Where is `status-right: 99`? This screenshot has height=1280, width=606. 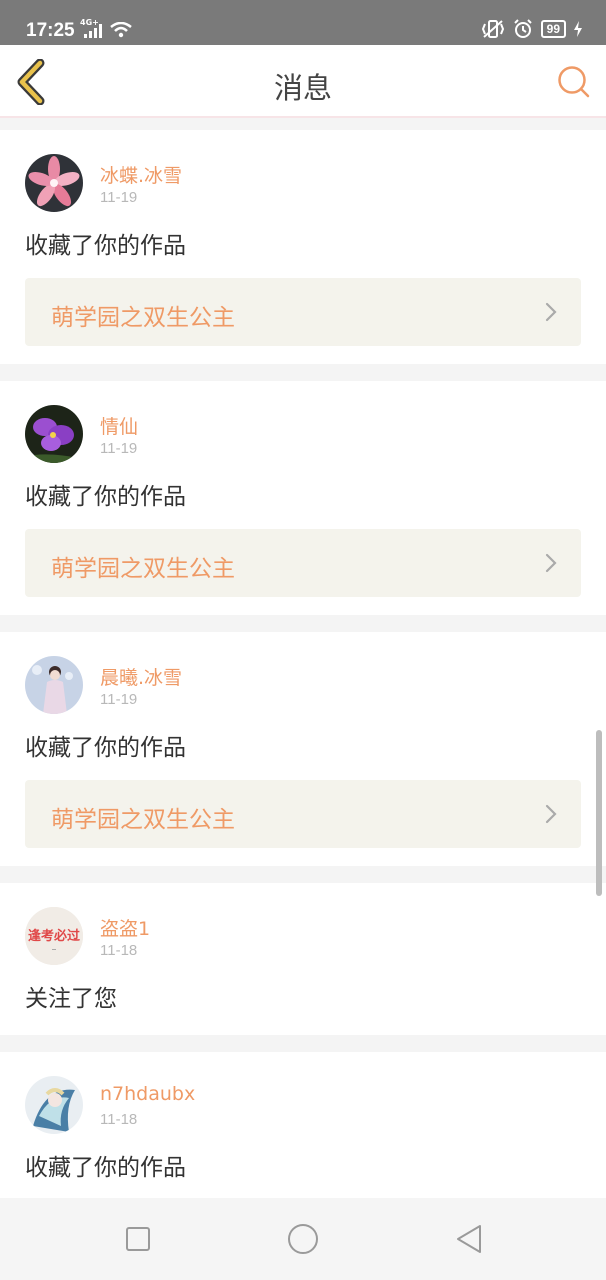 status-right: 99 is located at coordinates (531, 29).